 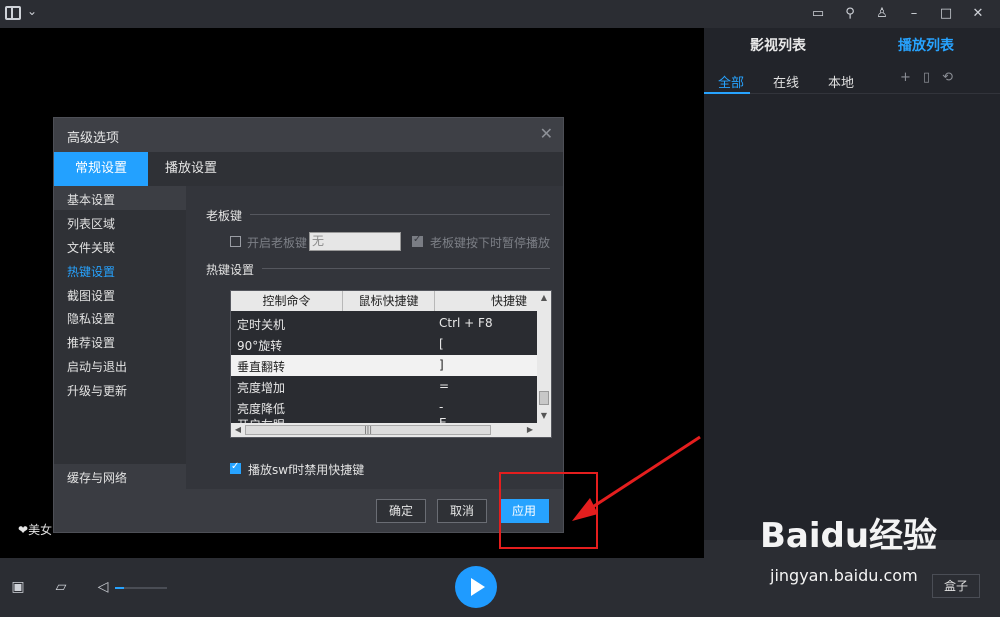 What do you see at coordinates (490, 243) in the screenshot?
I see `pause-on-boss-key-label: 老板键按下时暂停播放` at bounding box center [490, 243].